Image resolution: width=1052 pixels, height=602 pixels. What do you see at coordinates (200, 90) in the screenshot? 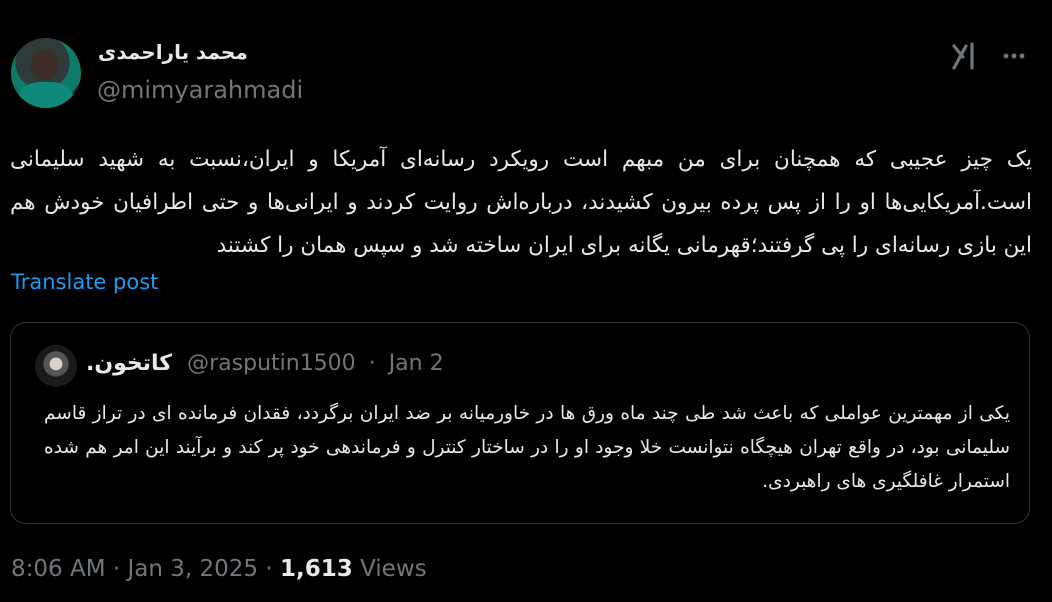
I see `author-handle: @mimyarahmadi` at bounding box center [200, 90].